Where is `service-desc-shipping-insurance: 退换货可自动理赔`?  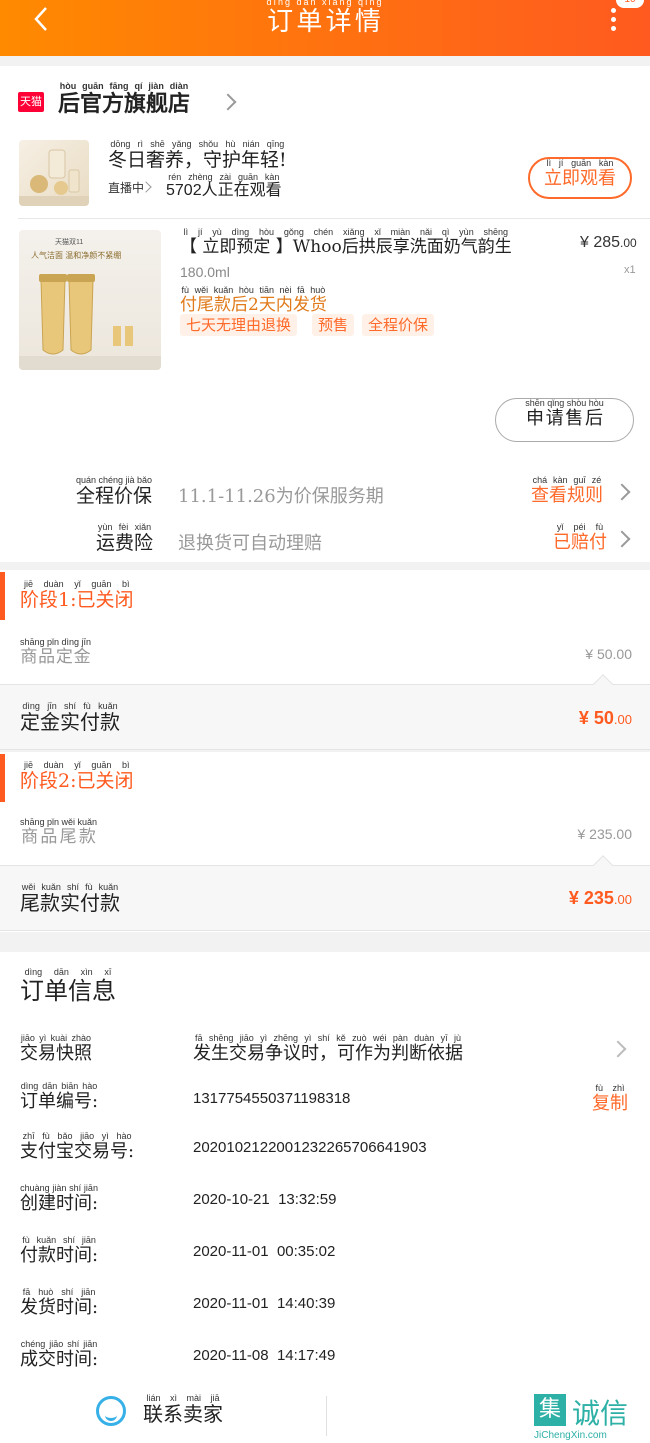 service-desc-shipping-insurance: 退换货可自动理赔 is located at coordinates (250, 543).